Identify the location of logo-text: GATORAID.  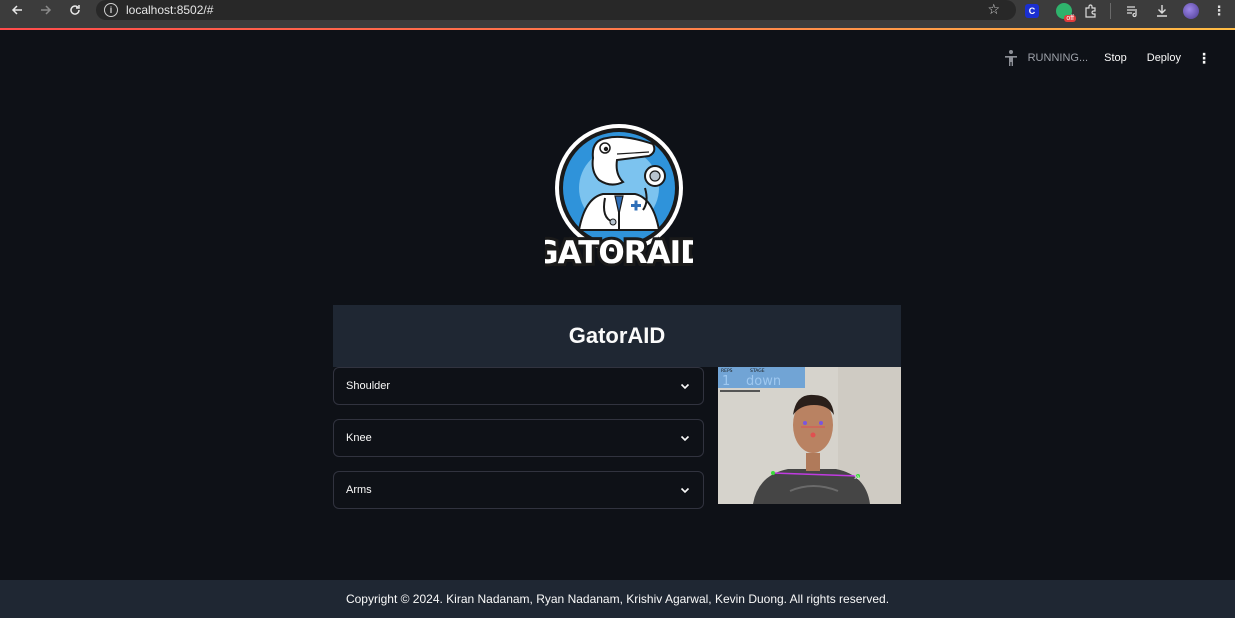
(619, 252).